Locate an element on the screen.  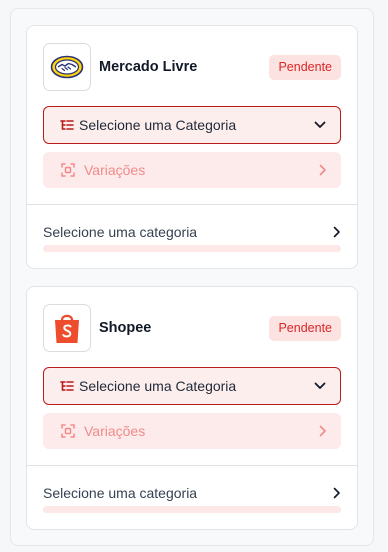
shopee-logo is located at coordinates (67, 328).